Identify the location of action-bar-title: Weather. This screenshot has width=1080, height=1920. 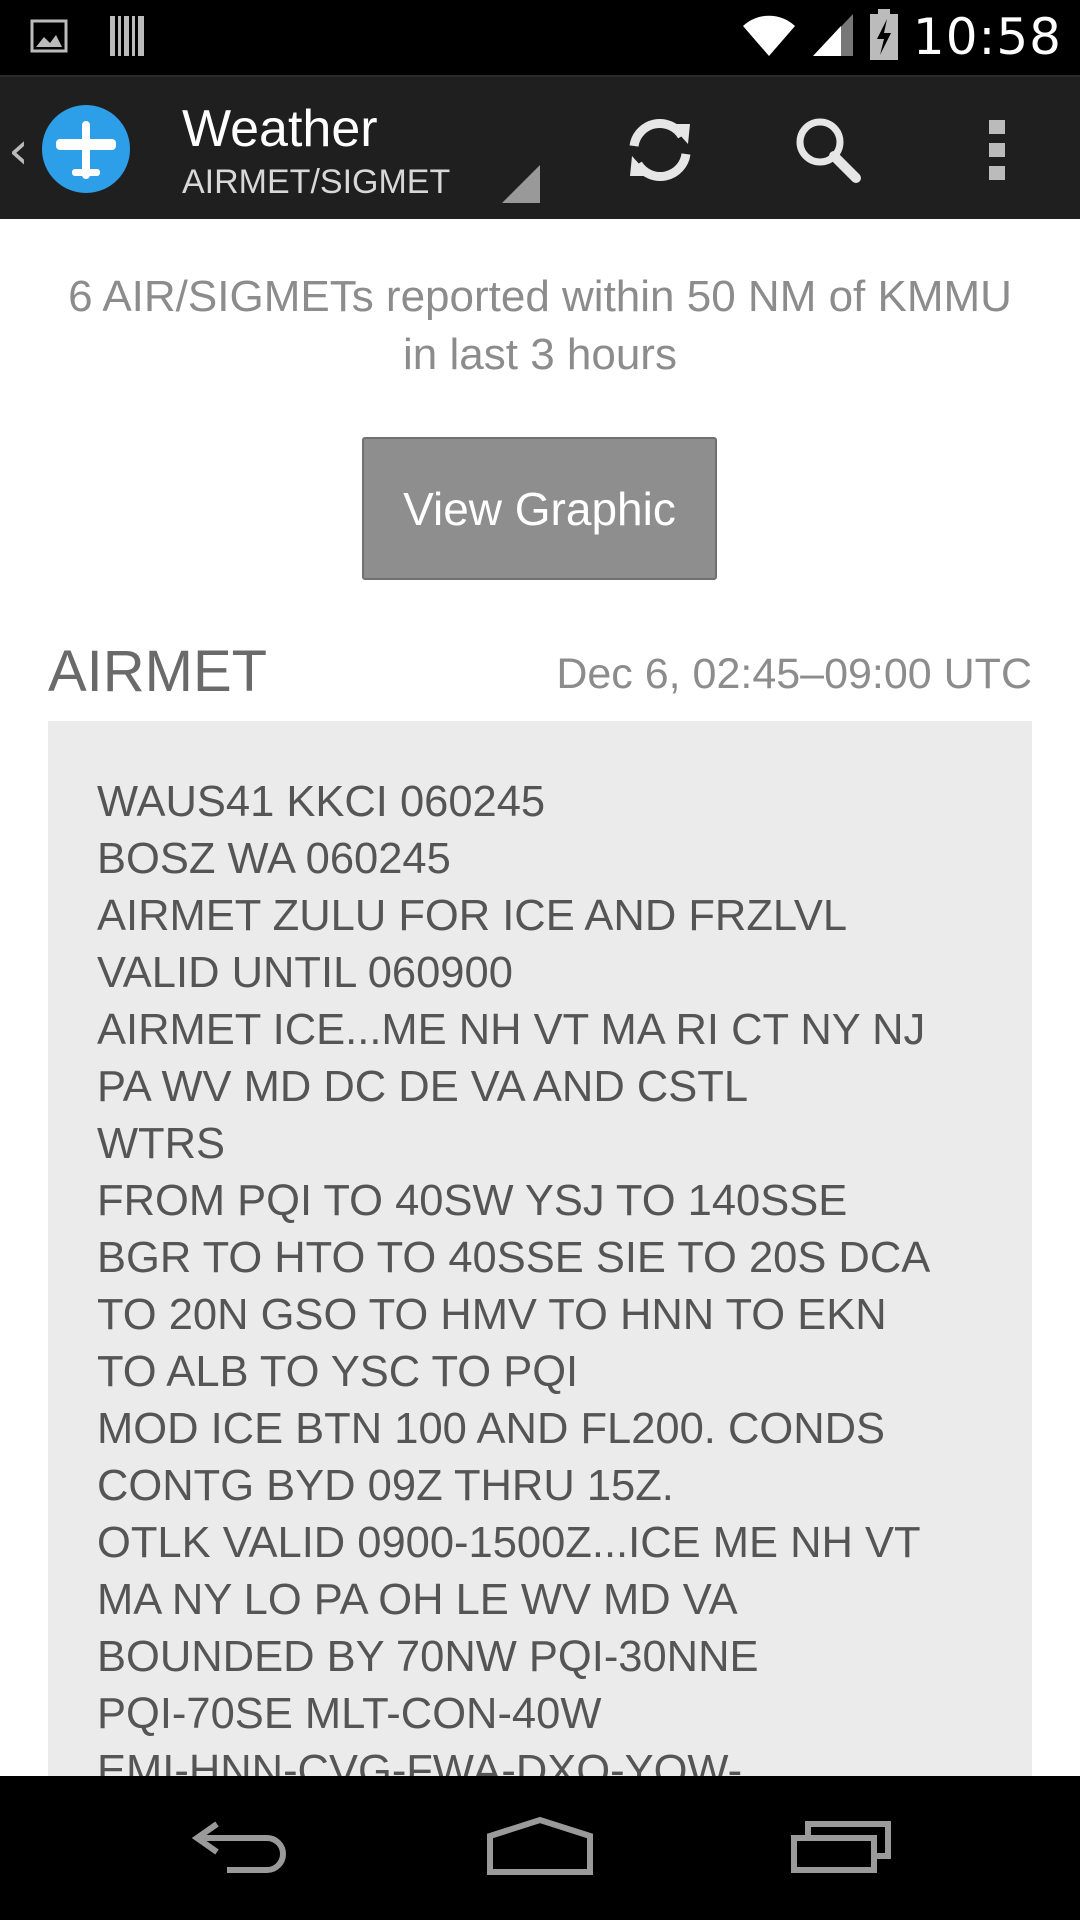
(280, 129).